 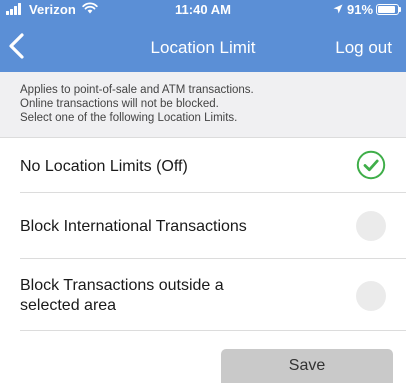 What do you see at coordinates (203, 47) in the screenshot?
I see `nav-bar: Location Limit Log out` at bounding box center [203, 47].